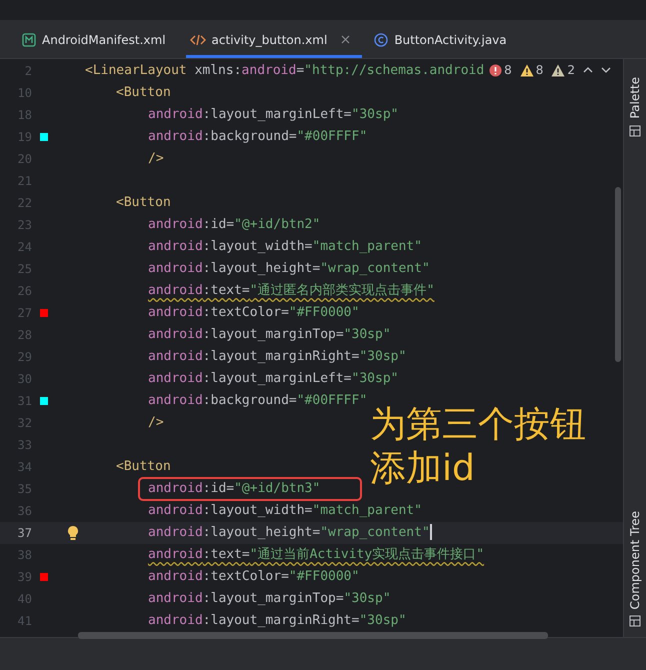 This screenshot has height=670, width=646. Describe the element at coordinates (72, 533) in the screenshot. I see `lightbulb-icon` at that location.